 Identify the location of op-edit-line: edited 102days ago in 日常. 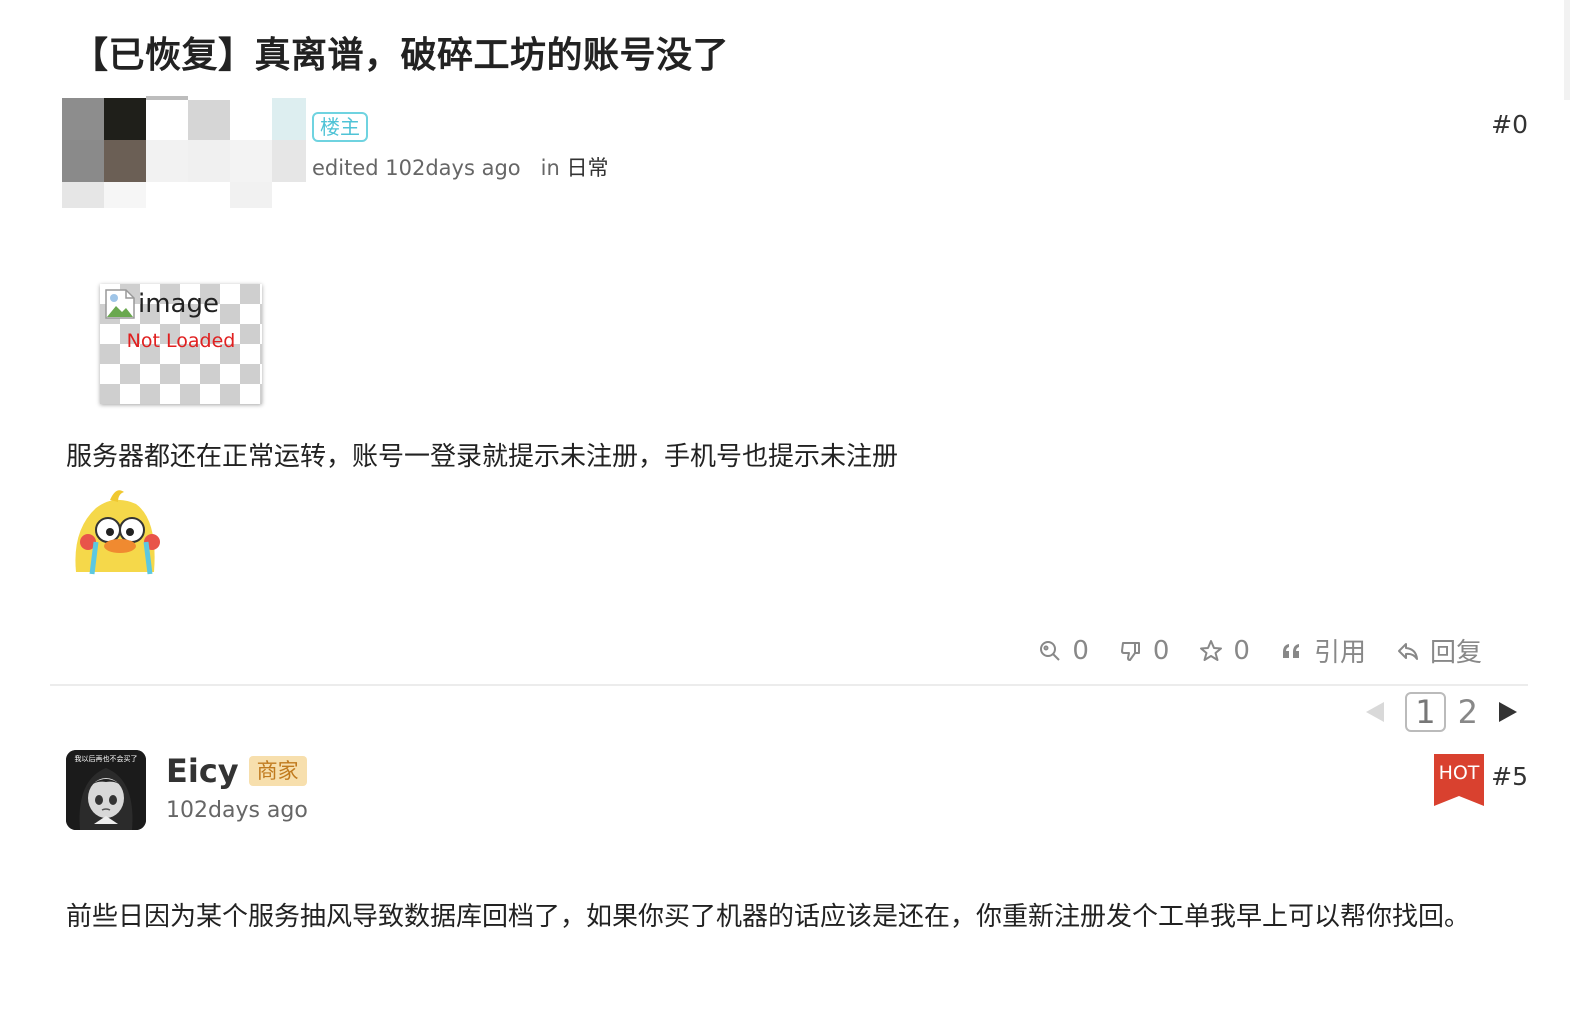
(460, 167).